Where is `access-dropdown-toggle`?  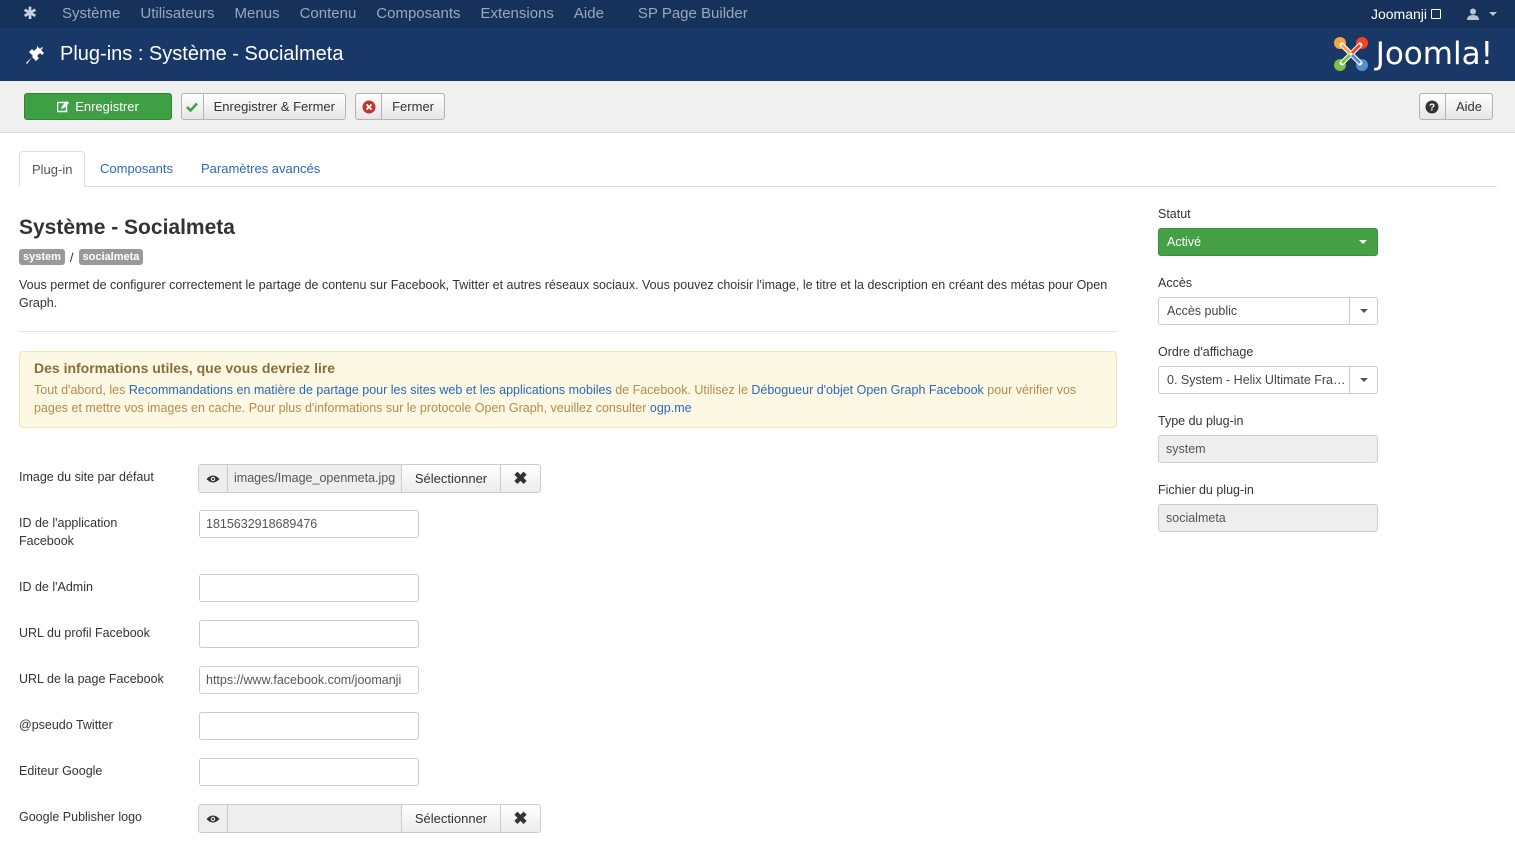
access-dropdown-toggle is located at coordinates (1363, 311).